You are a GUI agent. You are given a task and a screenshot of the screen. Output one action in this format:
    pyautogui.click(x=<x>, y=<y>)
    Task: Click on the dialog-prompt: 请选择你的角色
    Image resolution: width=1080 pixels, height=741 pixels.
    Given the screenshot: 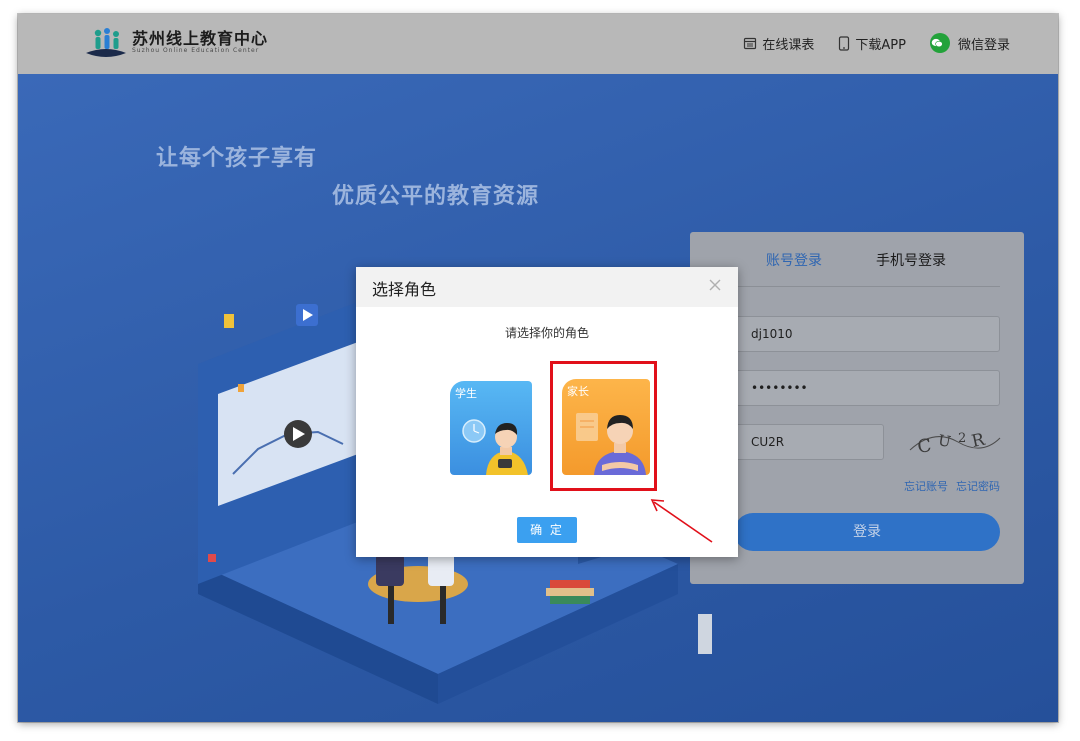 What is the action you would take?
    pyautogui.click(x=546, y=333)
    